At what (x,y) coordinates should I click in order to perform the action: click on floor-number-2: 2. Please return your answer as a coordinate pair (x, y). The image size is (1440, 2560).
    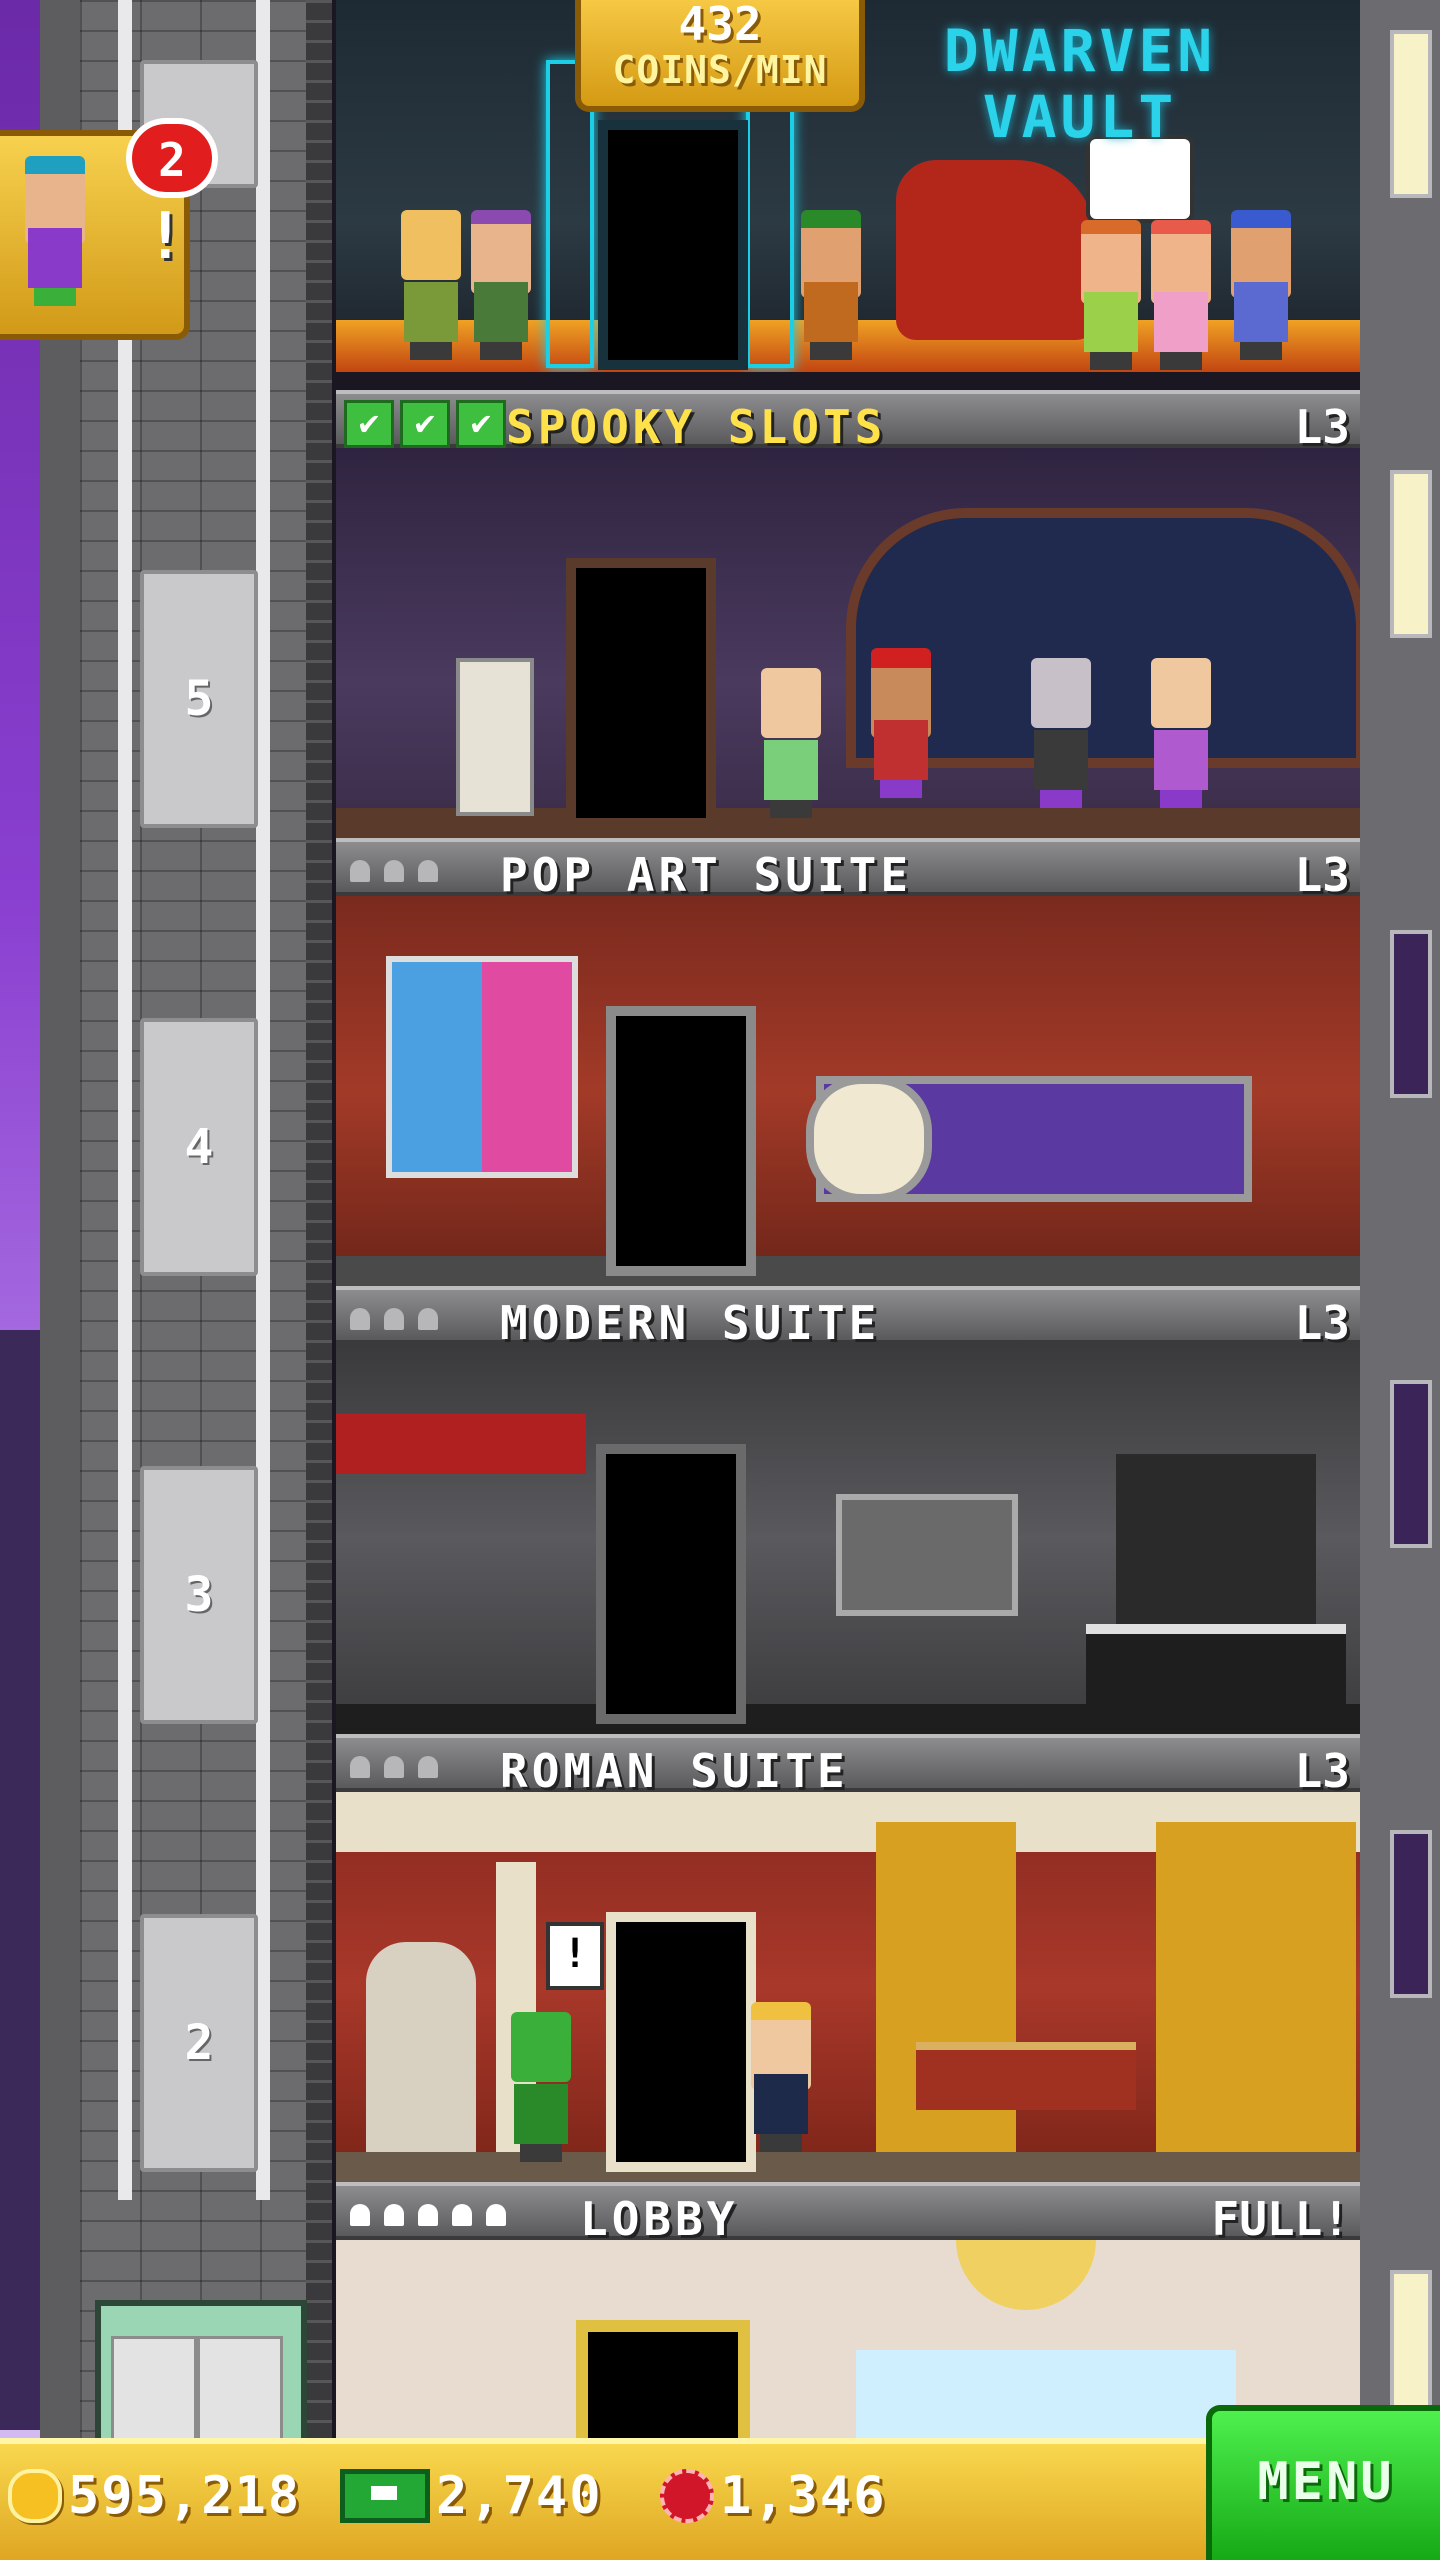
    Looking at the image, I should click on (199, 2043).